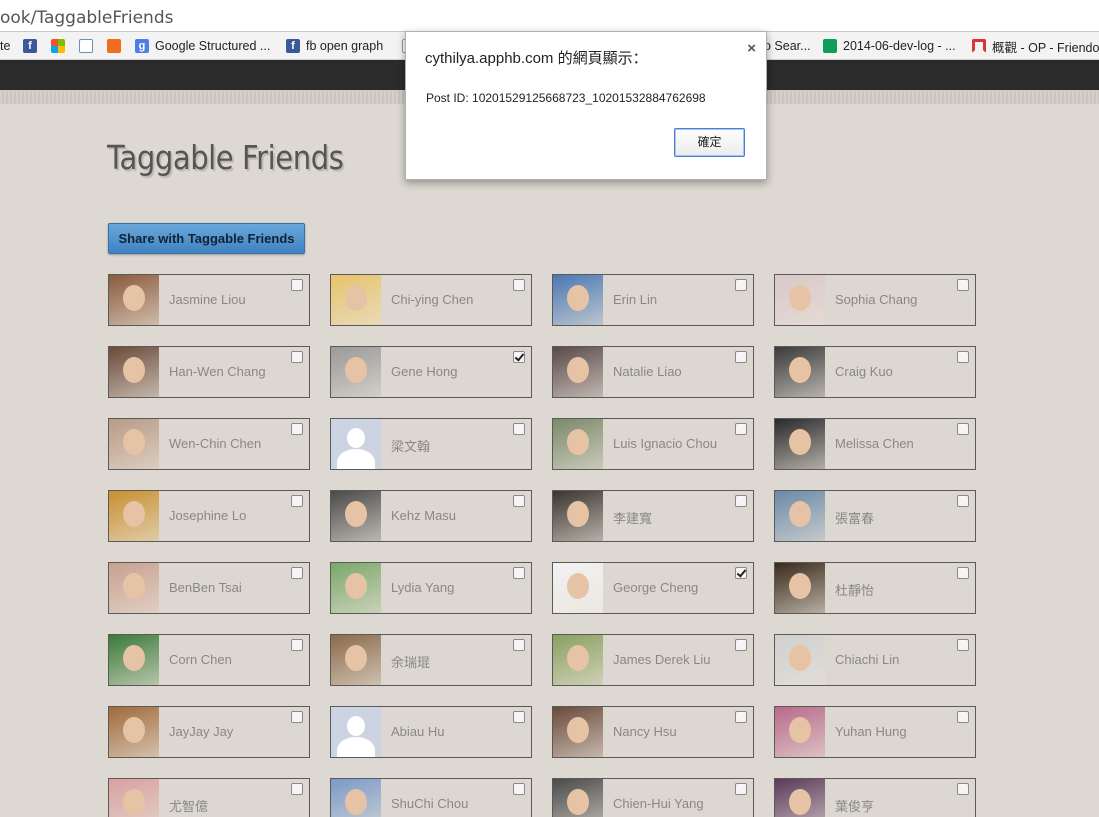  Describe the element at coordinates (653, 797) in the screenshot. I see `friend-card: Chien-Hui Yang` at that location.